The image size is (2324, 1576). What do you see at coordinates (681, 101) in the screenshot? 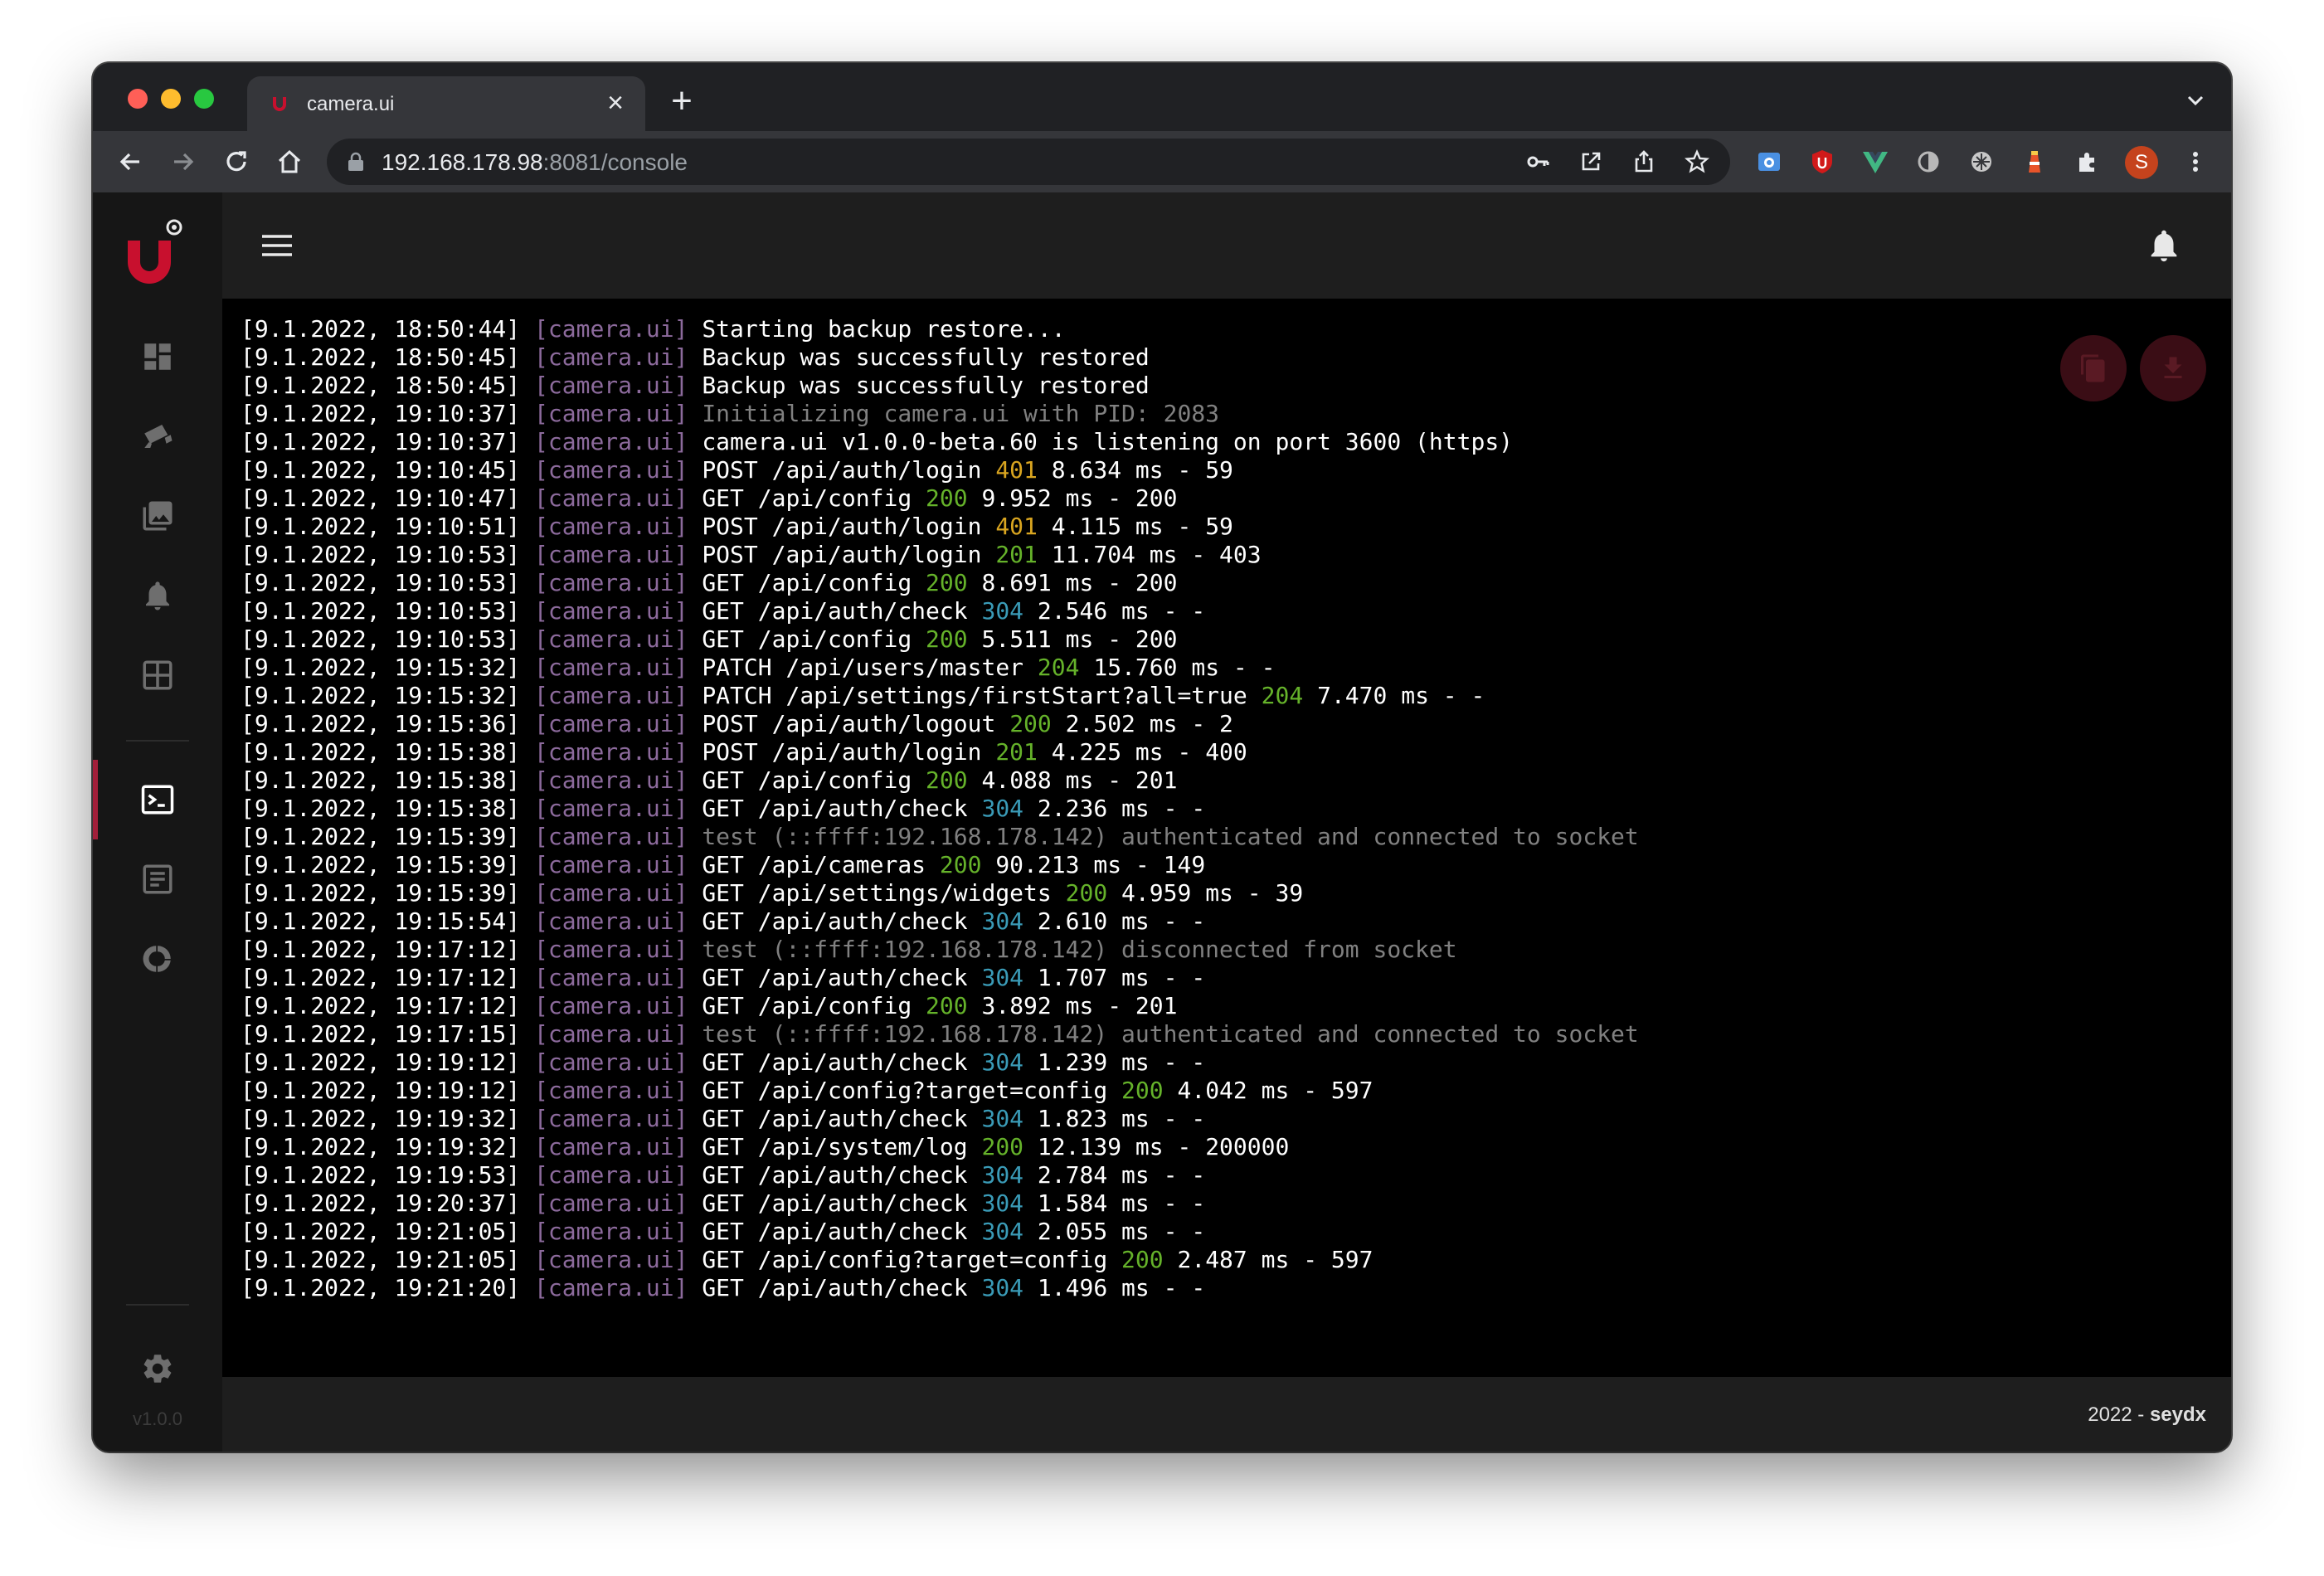
I see `new-tab-button: +` at bounding box center [681, 101].